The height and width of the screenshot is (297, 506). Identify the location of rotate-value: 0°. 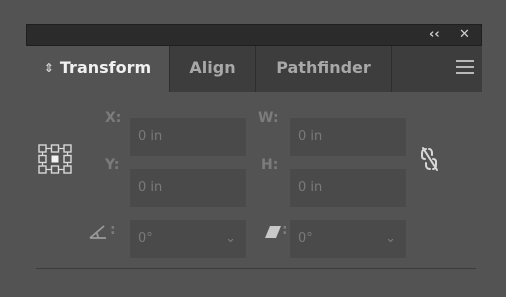
(145, 238).